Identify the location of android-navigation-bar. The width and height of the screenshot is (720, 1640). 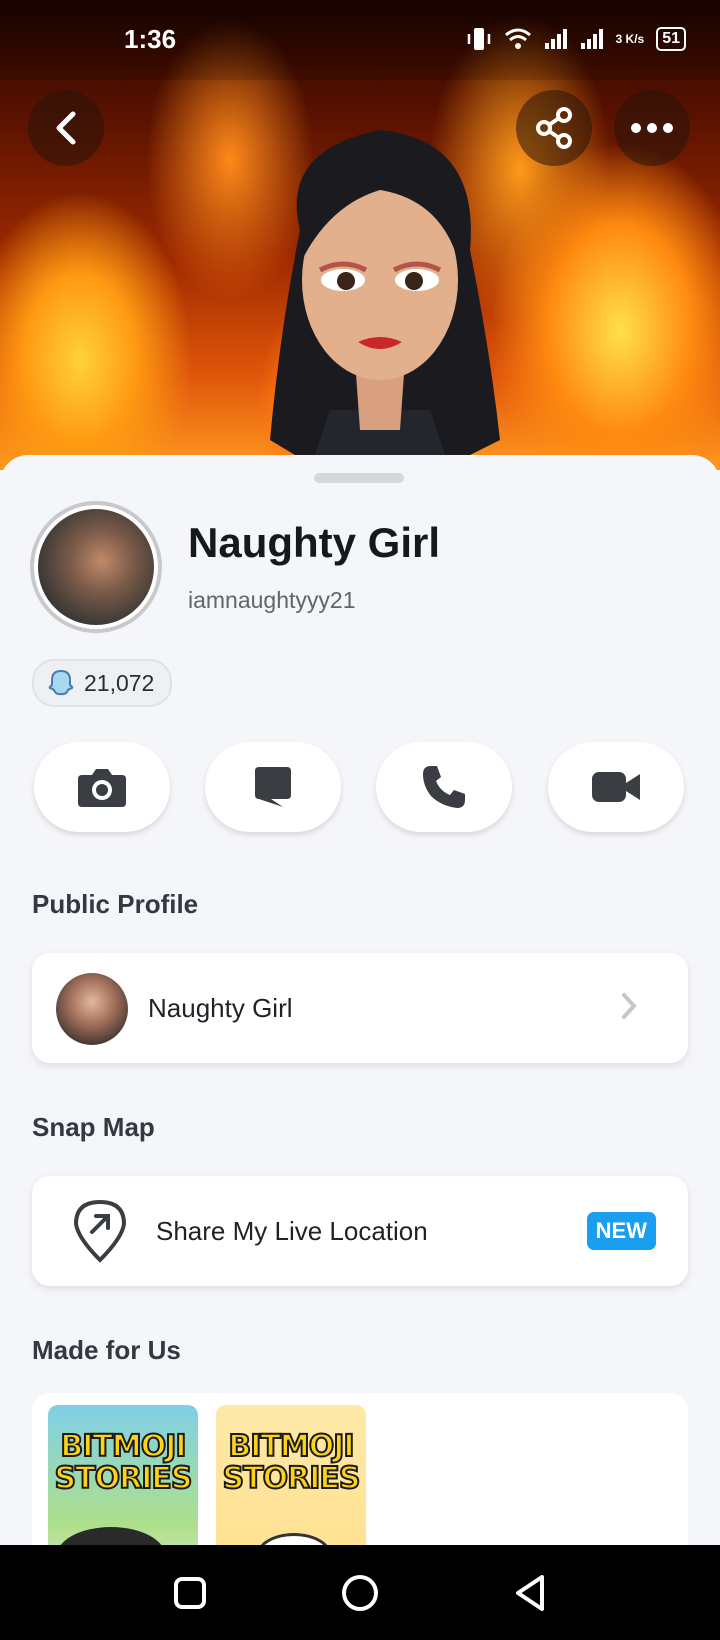
(360, 1592).